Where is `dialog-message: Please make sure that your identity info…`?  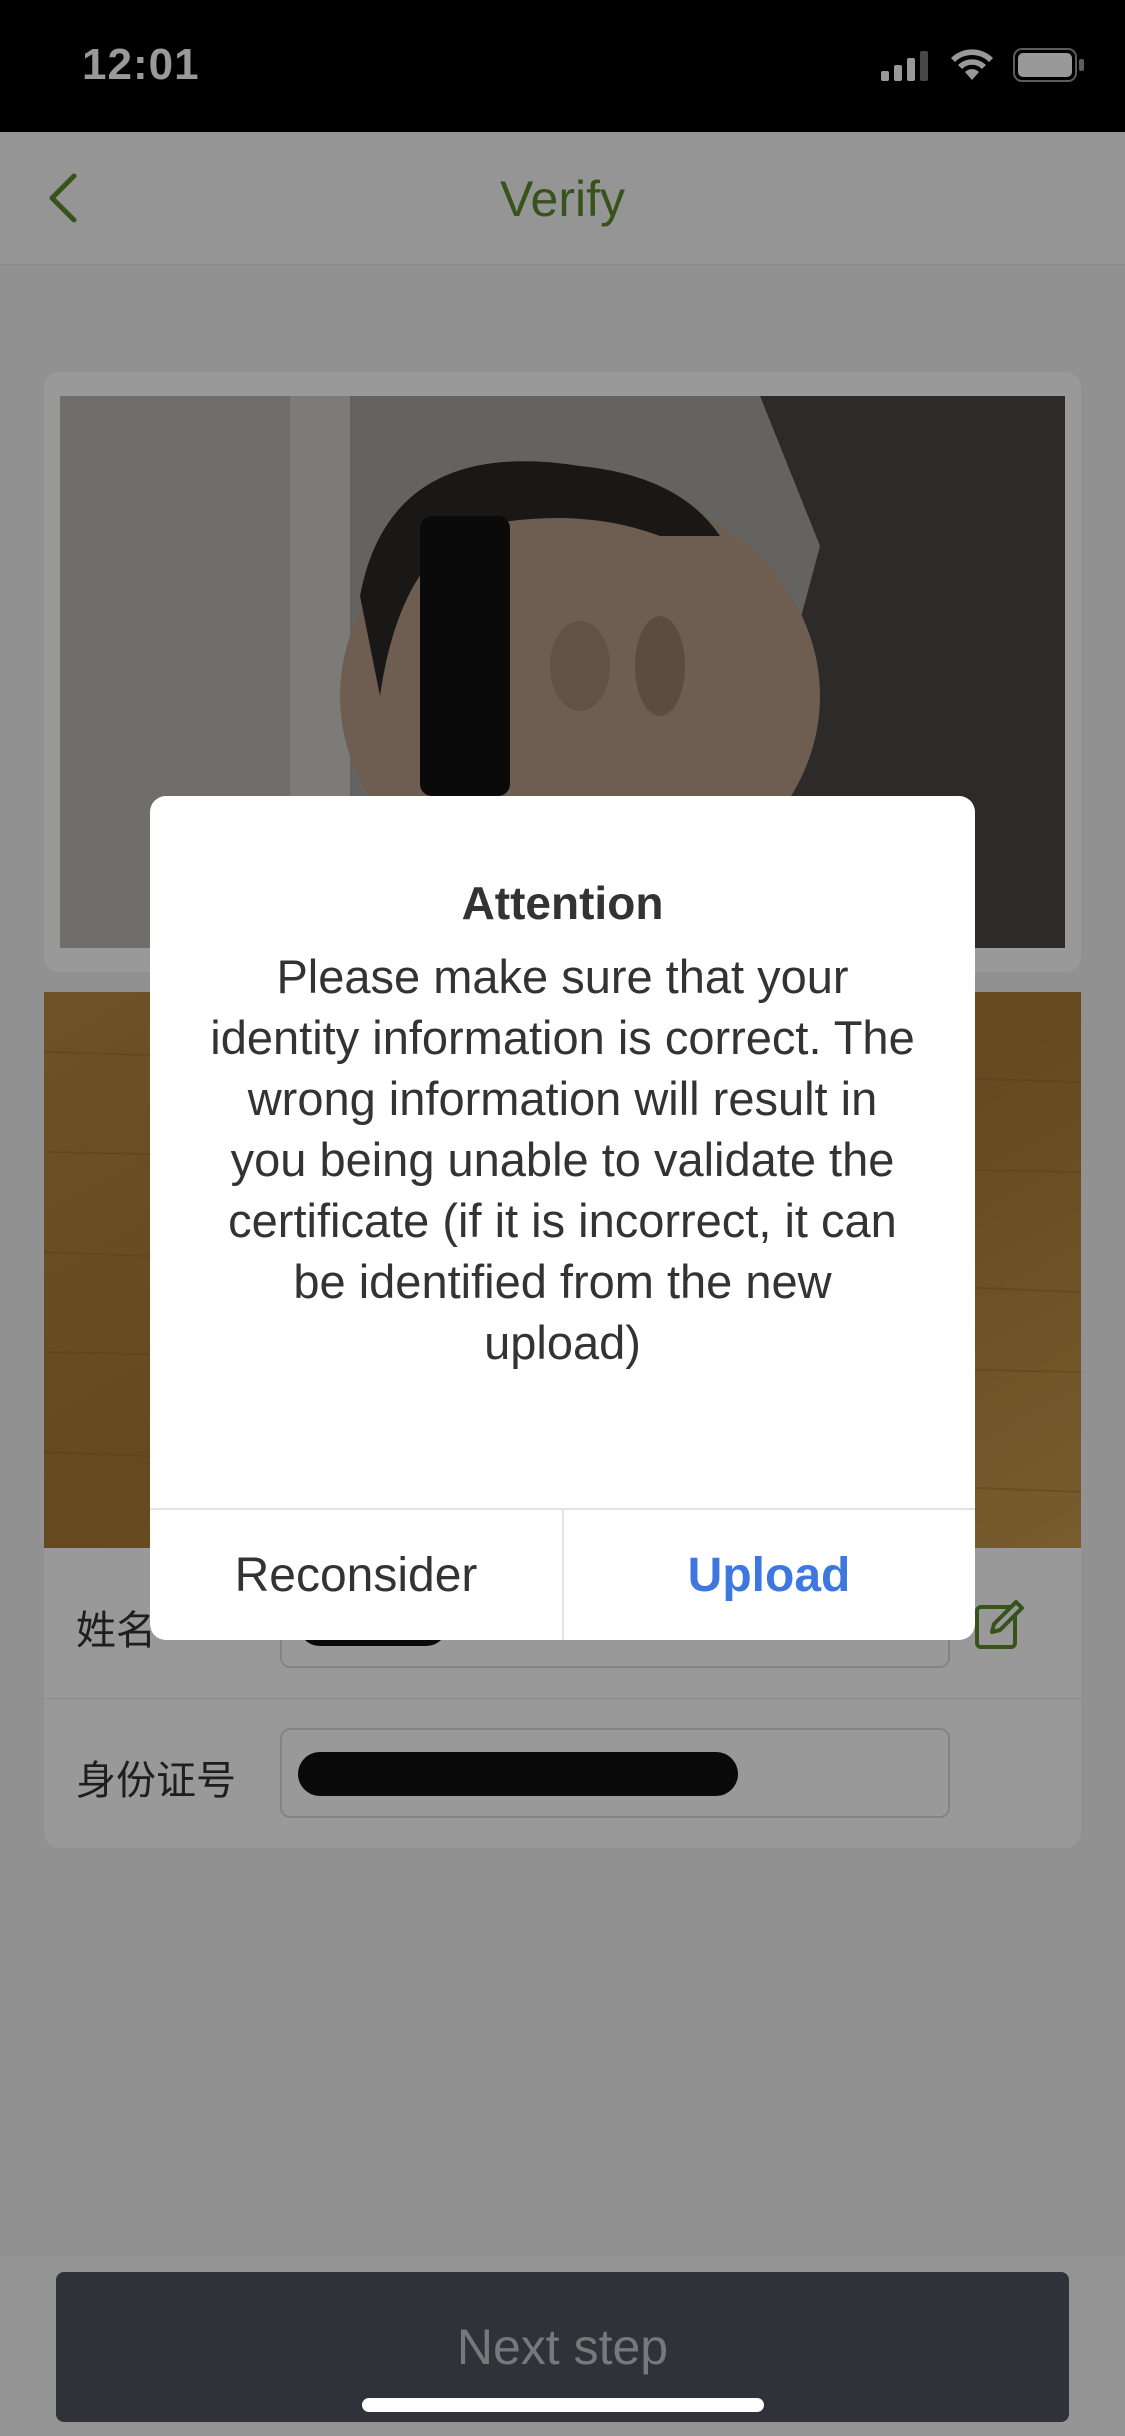 dialog-message: Please make sure that your identity info… is located at coordinates (562, 1159).